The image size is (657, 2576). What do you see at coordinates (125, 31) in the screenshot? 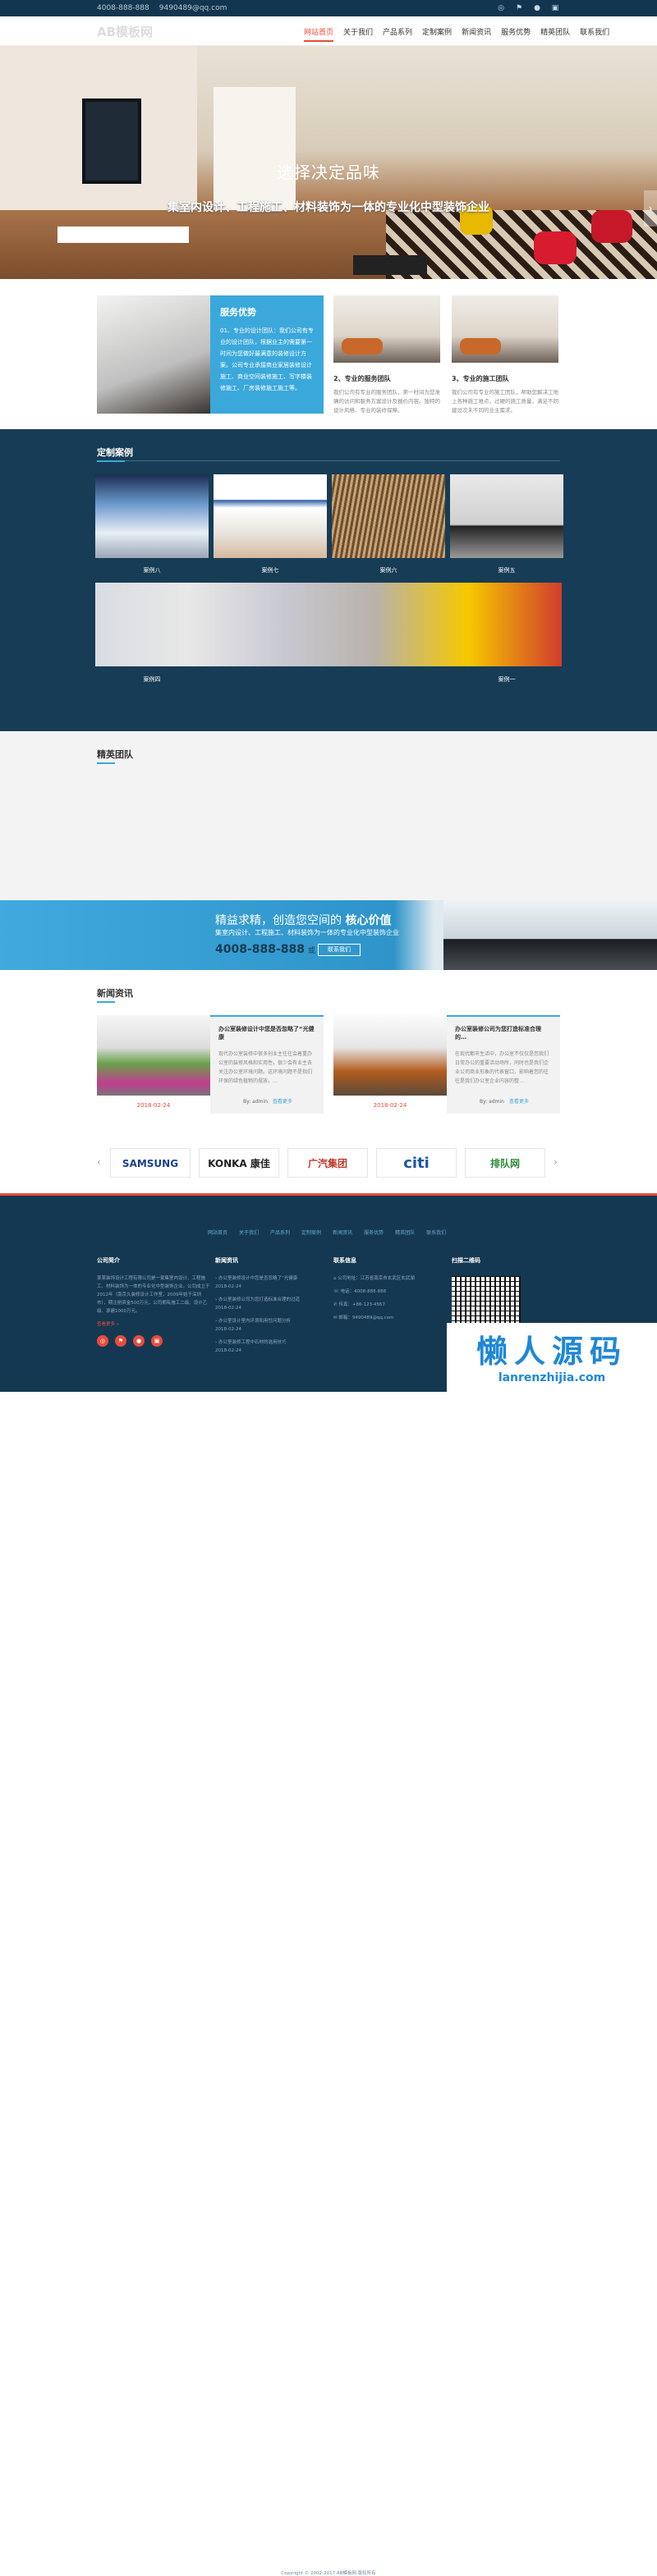
I see `logo: AB模板网` at bounding box center [125, 31].